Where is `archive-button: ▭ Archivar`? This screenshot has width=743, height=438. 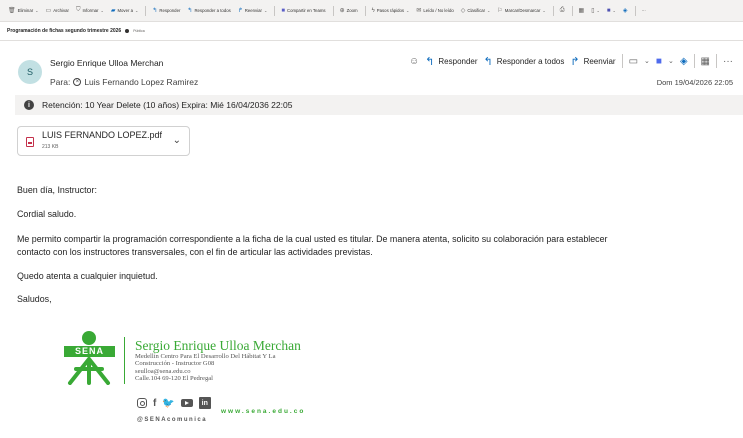 archive-button: ▭ Archivar is located at coordinates (57, 10).